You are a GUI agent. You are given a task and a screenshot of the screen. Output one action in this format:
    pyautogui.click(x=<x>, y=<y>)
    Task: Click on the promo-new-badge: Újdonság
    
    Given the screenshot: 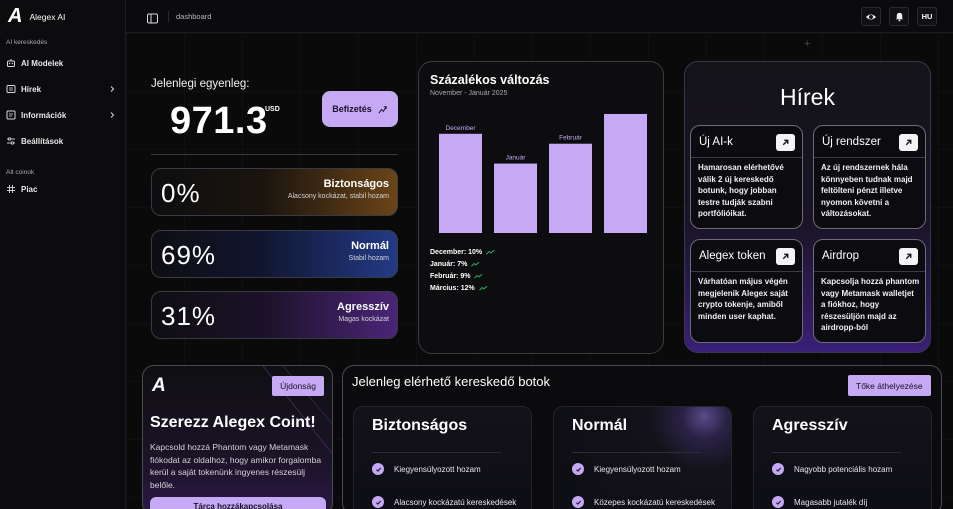 What is the action you would take?
    pyautogui.click(x=298, y=386)
    